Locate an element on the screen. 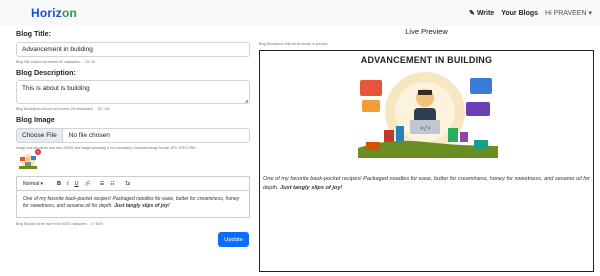  caret-down-icon: ▾ is located at coordinates (590, 13).